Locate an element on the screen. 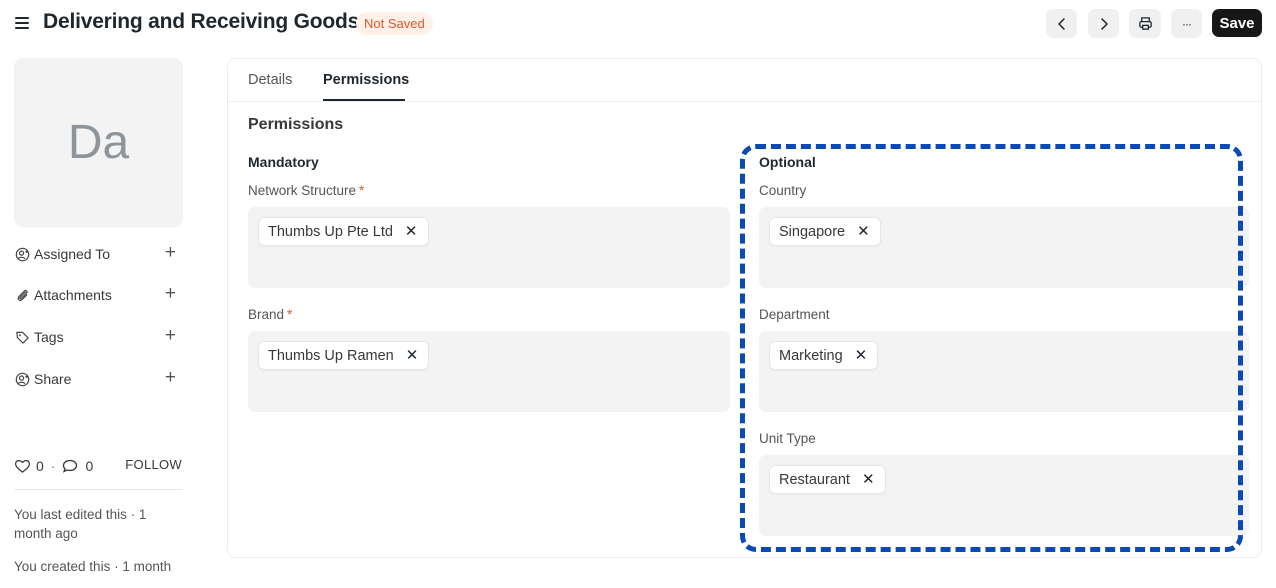 Image resolution: width=1276 pixels, height=588 pixels. department-chip: Marketing ✕ is located at coordinates (824, 355).